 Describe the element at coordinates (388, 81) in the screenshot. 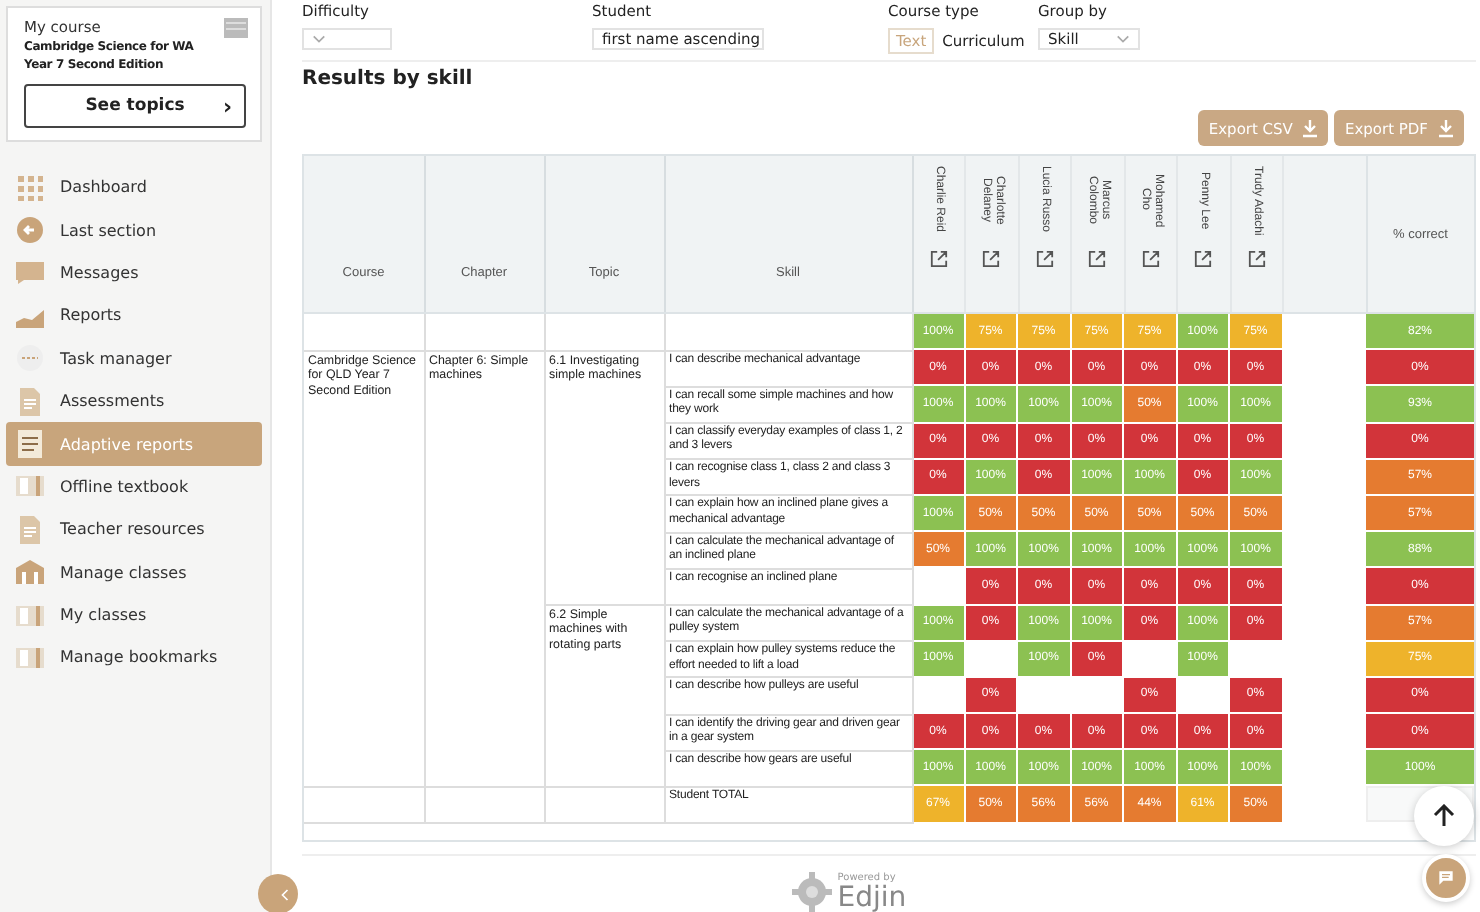

I see `section-heading: Results by skill` at that location.